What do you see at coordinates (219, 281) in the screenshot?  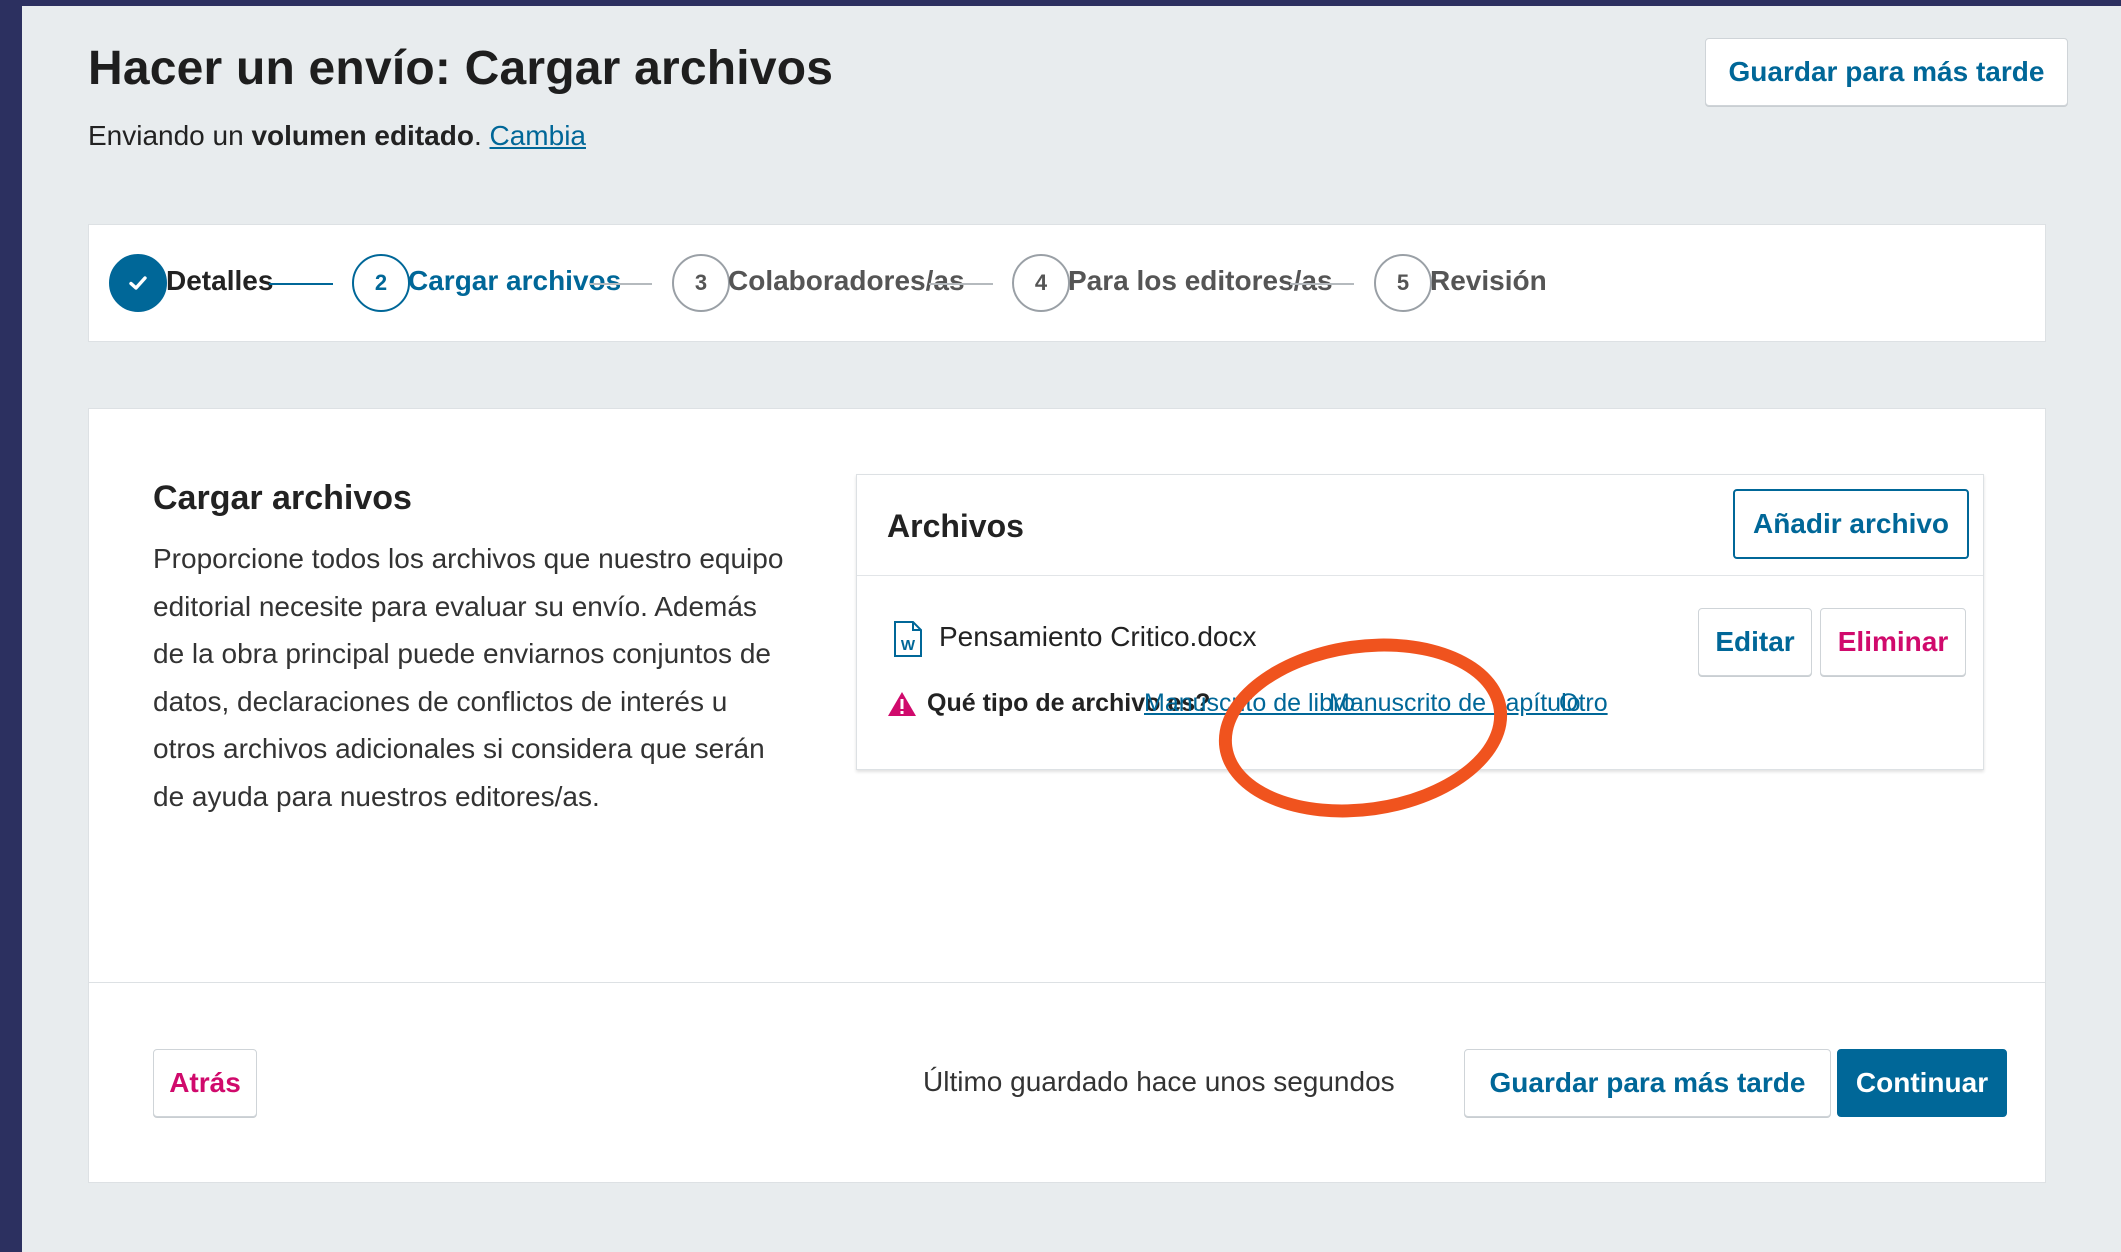 I see `step-1-label: Detalles` at bounding box center [219, 281].